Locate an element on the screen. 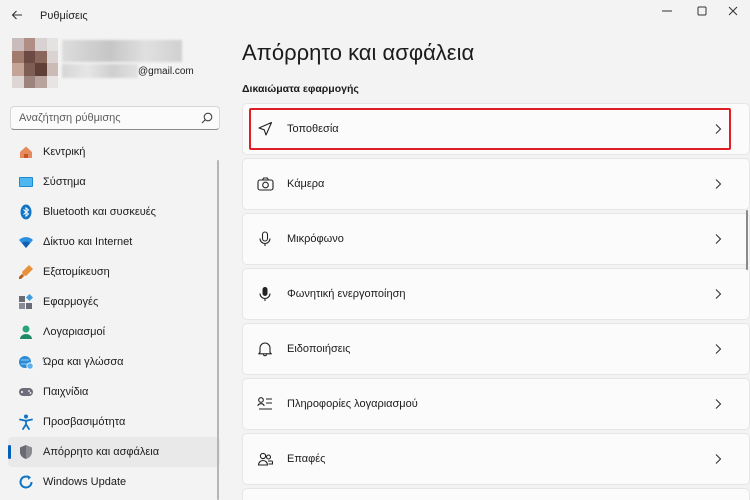  home-icon is located at coordinates (25, 152).